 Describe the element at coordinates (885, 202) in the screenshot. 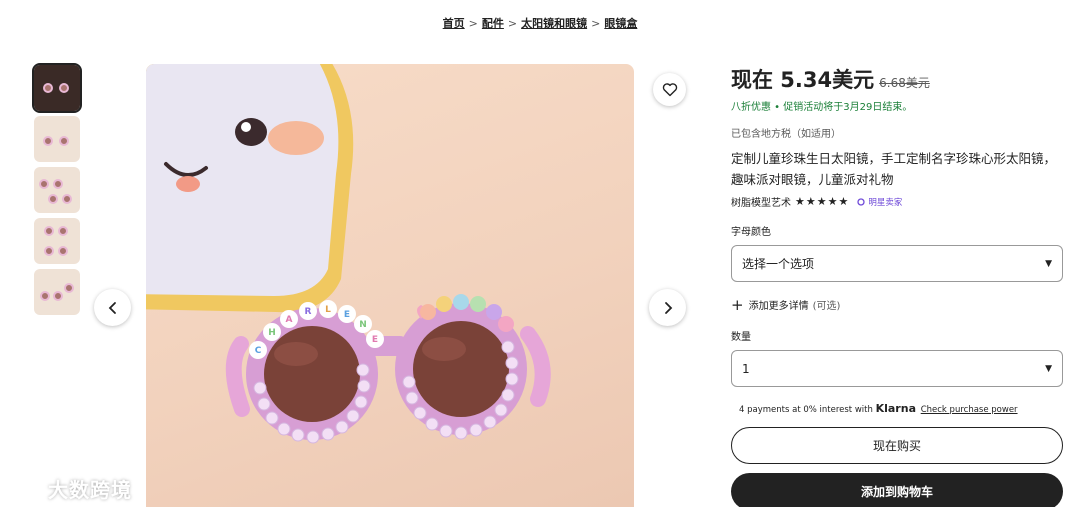

I see `star-seller-label: 明星卖家` at that location.